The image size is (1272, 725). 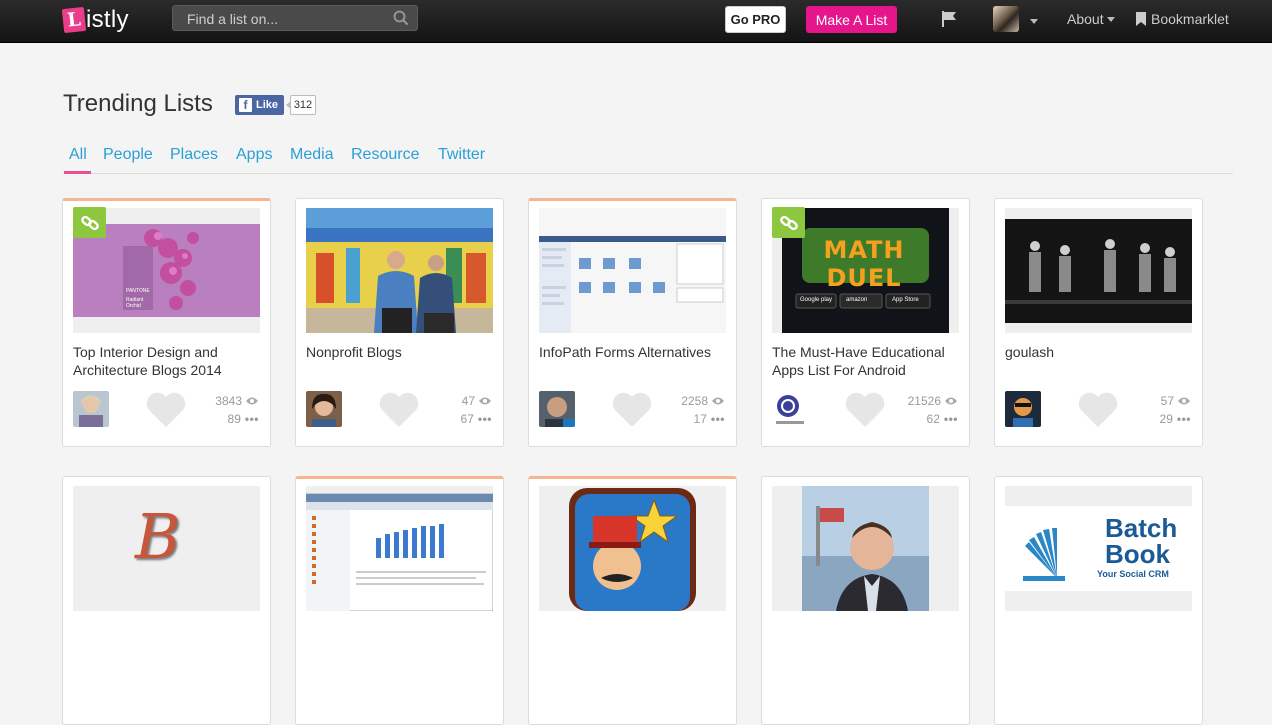 What do you see at coordinates (461, 159) in the screenshot?
I see `tab-twitter: Twitter` at bounding box center [461, 159].